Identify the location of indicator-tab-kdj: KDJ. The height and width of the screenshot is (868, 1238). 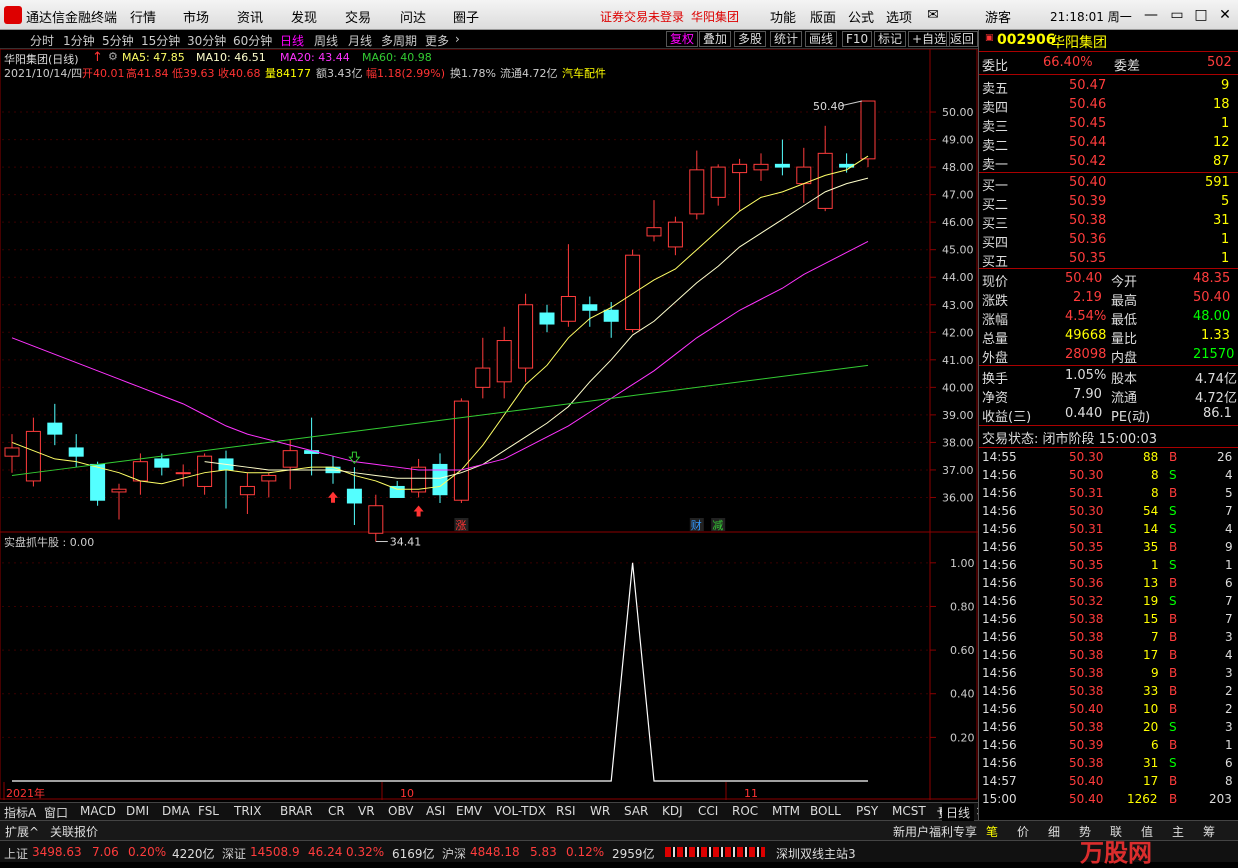
(672, 811).